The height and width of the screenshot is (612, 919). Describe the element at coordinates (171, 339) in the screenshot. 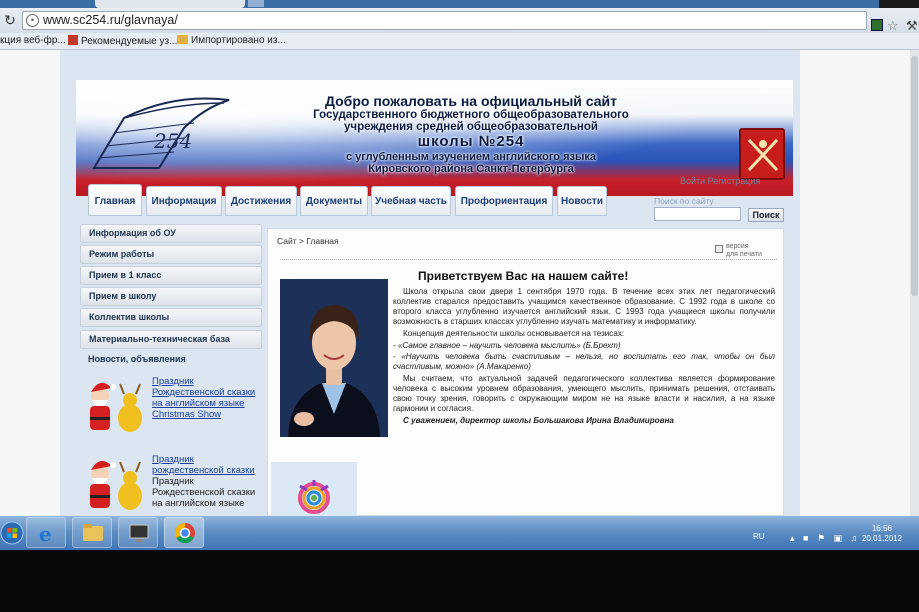

I see `sidebar-item-facilities: Материально-техническая база` at that location.